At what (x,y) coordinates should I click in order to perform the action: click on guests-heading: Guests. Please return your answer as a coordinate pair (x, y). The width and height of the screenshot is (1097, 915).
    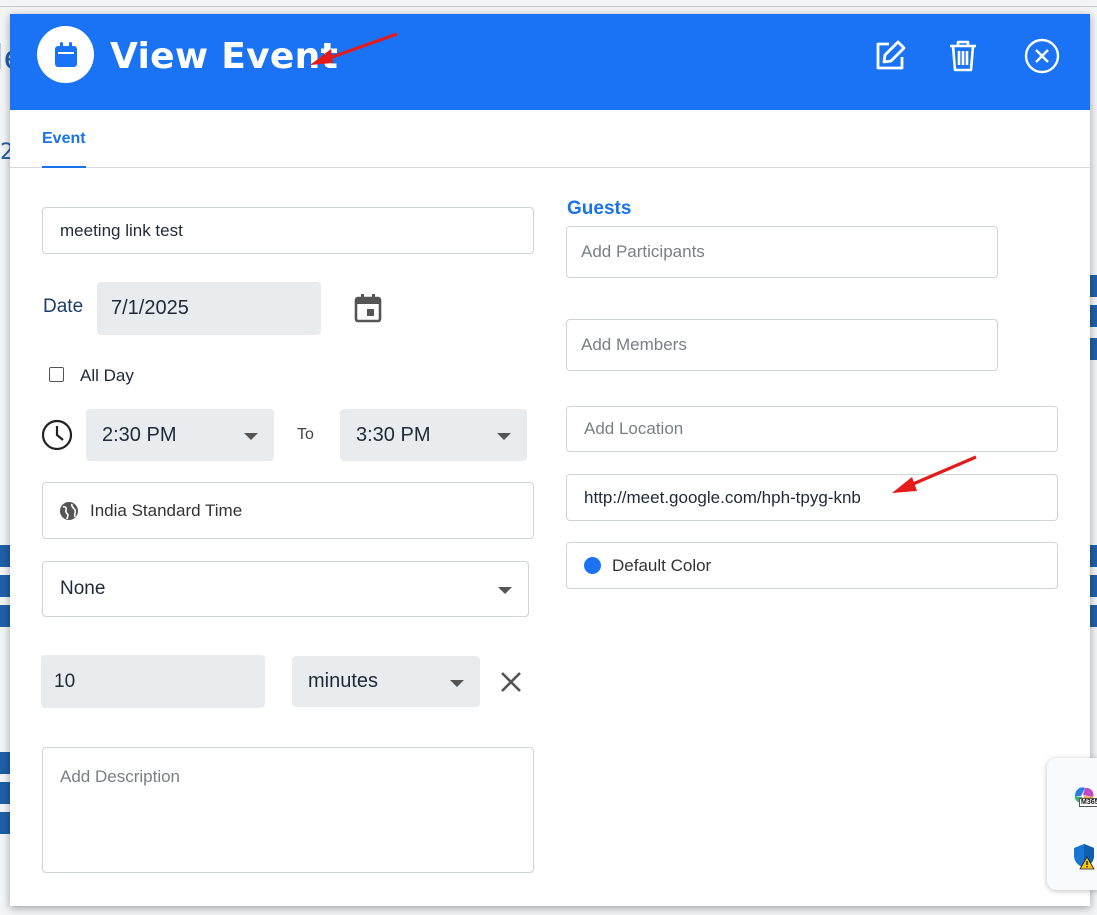
    Looking at the image, I should click on (599, 208).